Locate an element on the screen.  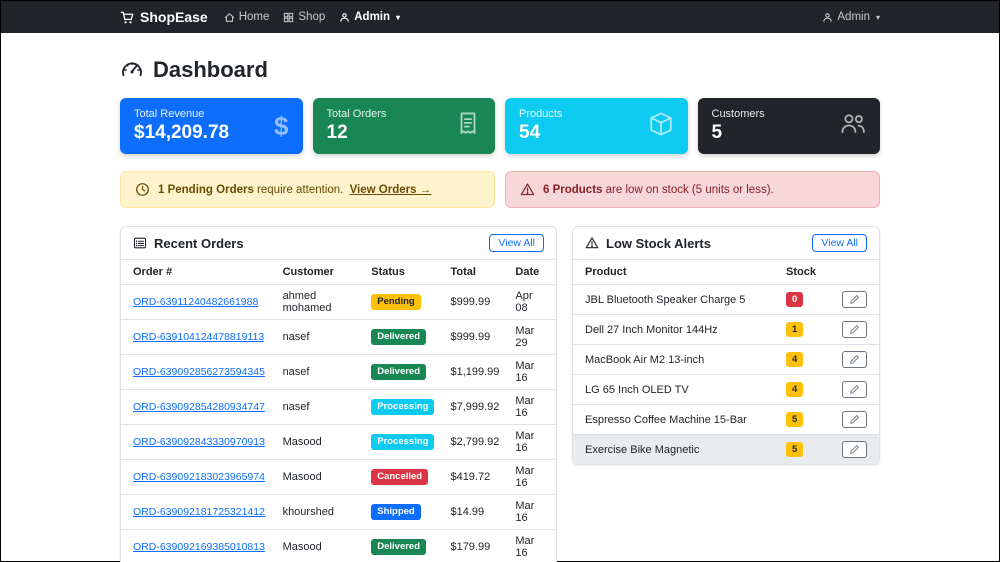
page-title-label: Dashboard is located at coordinates (210, 69).